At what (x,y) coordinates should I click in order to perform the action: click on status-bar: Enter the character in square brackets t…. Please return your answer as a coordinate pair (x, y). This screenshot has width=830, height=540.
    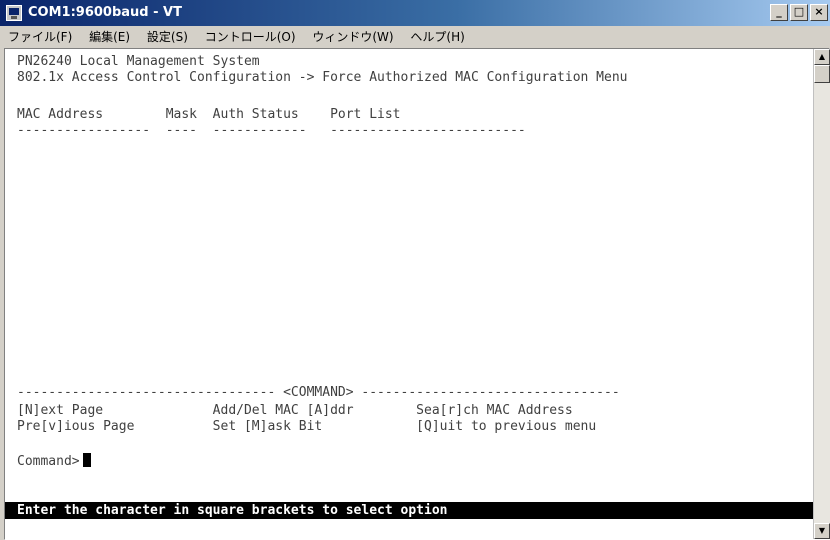
    Looking at the image, I should click on (409, 510).